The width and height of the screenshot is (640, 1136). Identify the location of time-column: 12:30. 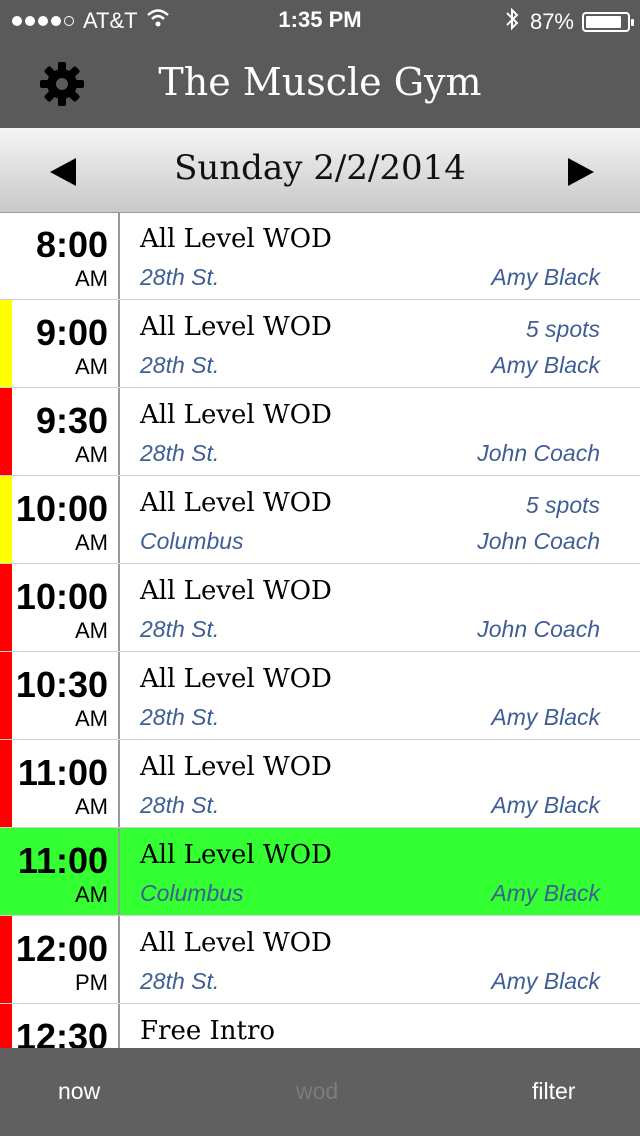
(65, 1026).